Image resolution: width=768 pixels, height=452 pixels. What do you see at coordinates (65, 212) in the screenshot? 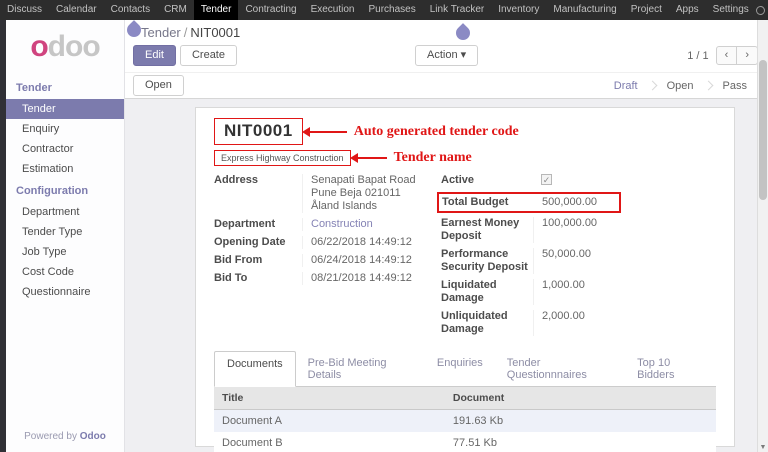
I see `sidebar-item-department: Department` at bounding box center [65, 212].